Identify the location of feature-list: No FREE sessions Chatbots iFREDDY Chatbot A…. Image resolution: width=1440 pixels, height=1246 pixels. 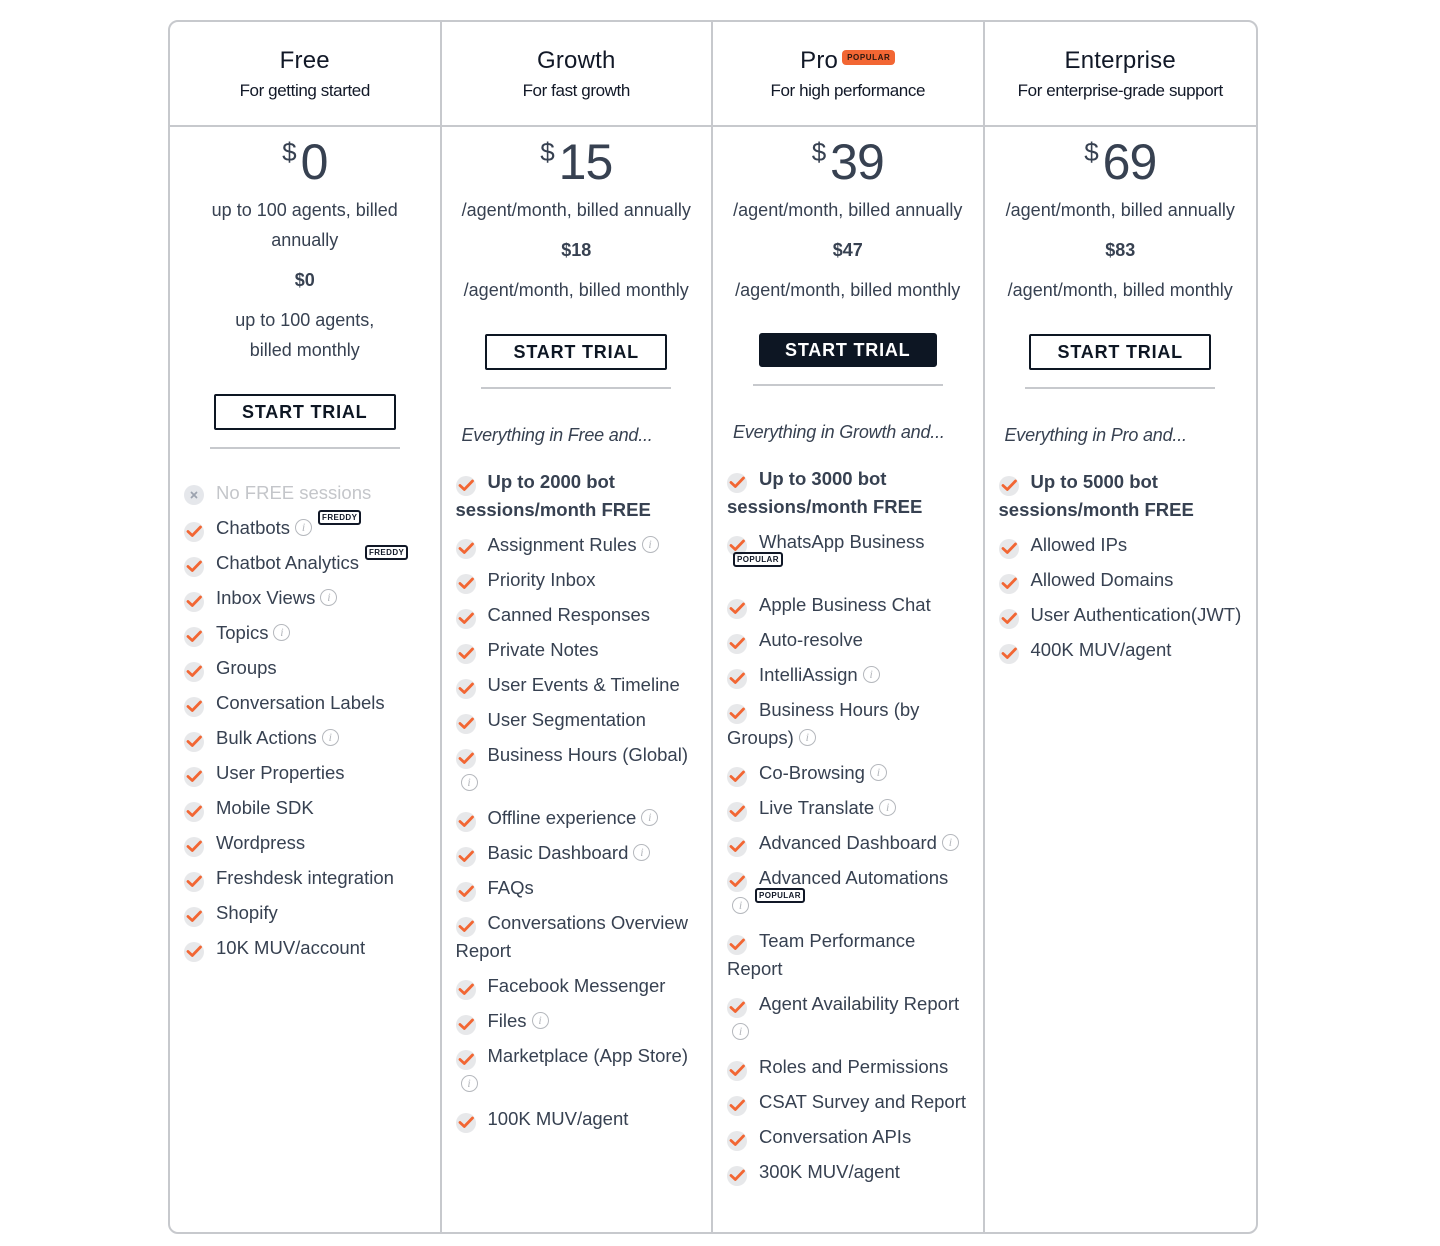
(305, 720).